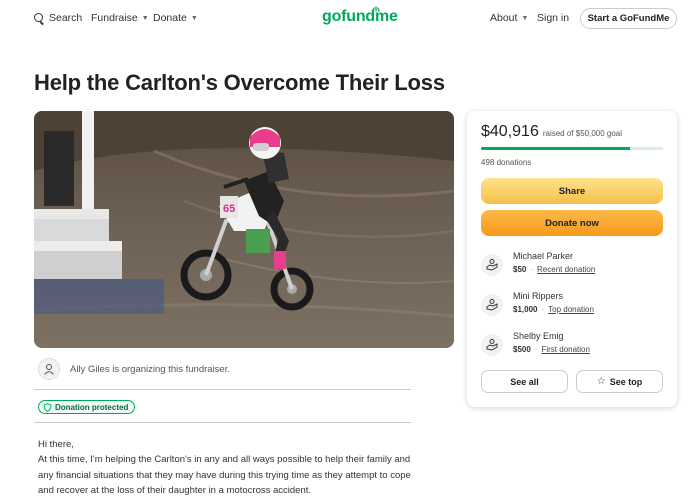 The image size is (700, 498). Describe the element at coordinates (510, 131) in the screenshot. I see `raised-amount: $40,916` at that location.